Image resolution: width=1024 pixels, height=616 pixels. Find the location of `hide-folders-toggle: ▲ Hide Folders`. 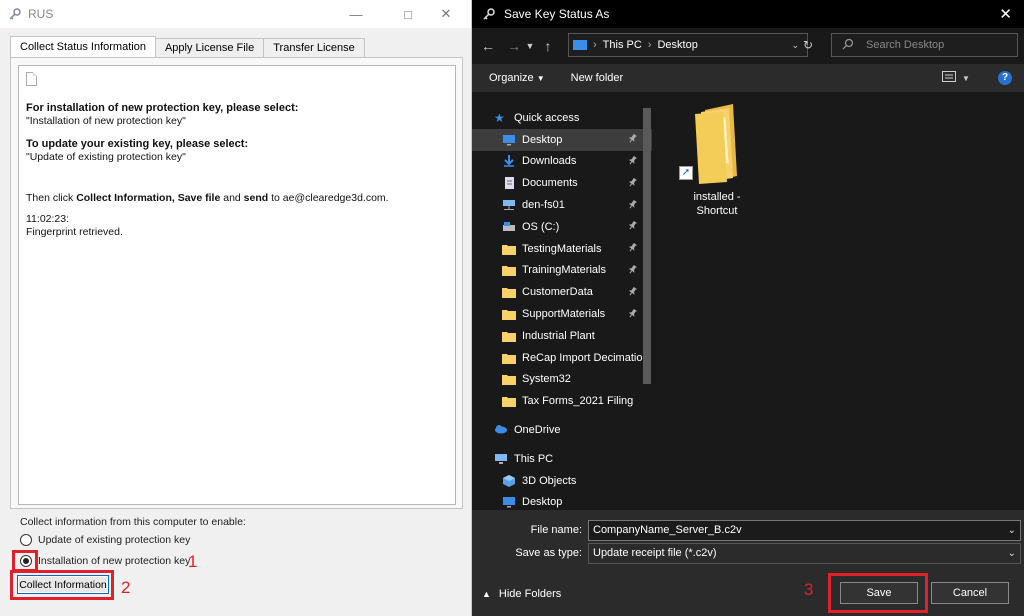

hide-folders-toggle: ▲ Hide Folders is located at coordinates (521, 594).